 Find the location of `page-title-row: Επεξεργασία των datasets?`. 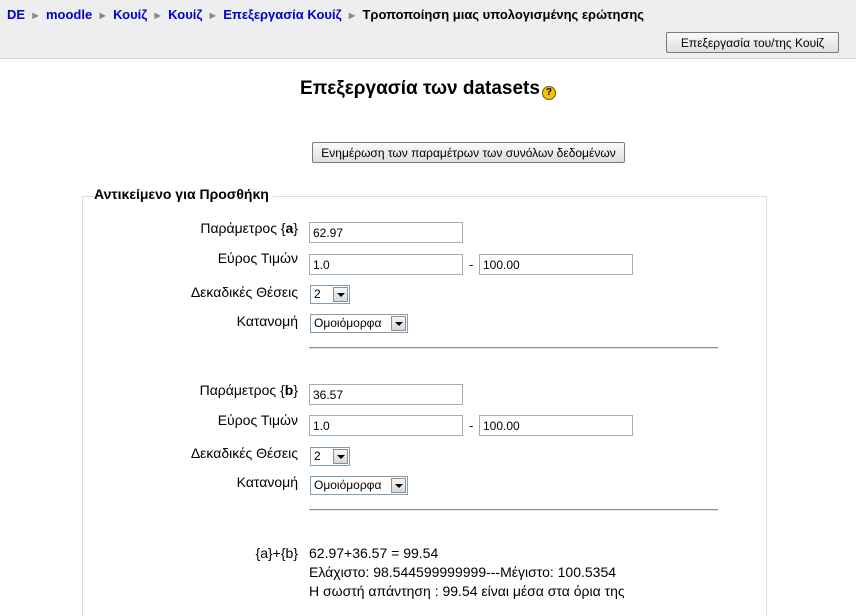

page-title-row: Επεξεργασία των datasets? is located at coordinates (428, 89).